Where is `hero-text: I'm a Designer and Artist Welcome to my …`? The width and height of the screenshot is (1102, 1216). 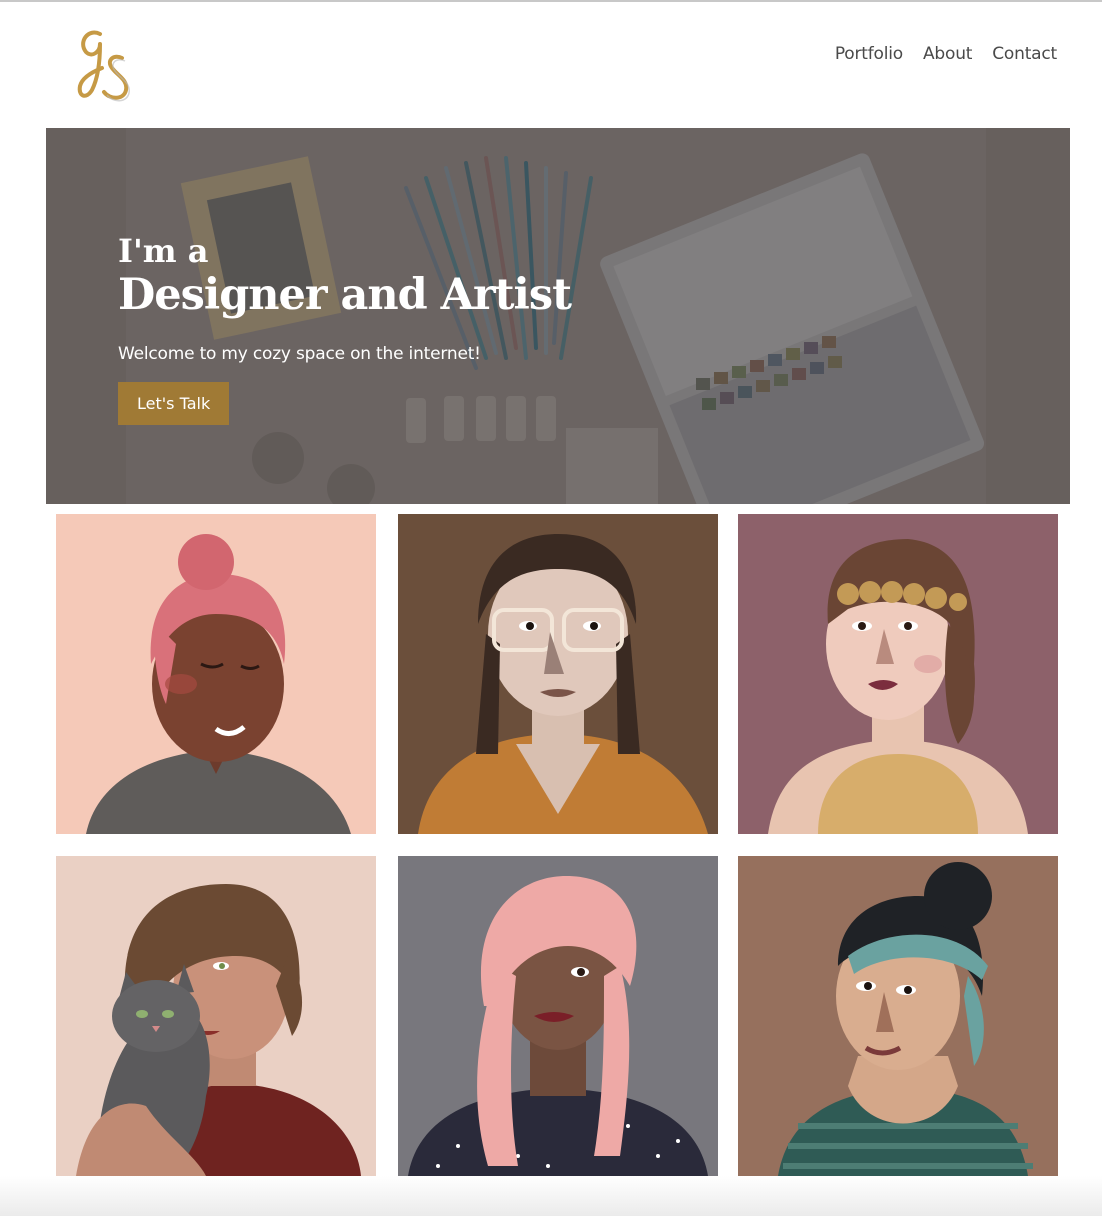
hero-text: I'm a Designer and Artist Welcome to my … is located at coordinates (345, 328).